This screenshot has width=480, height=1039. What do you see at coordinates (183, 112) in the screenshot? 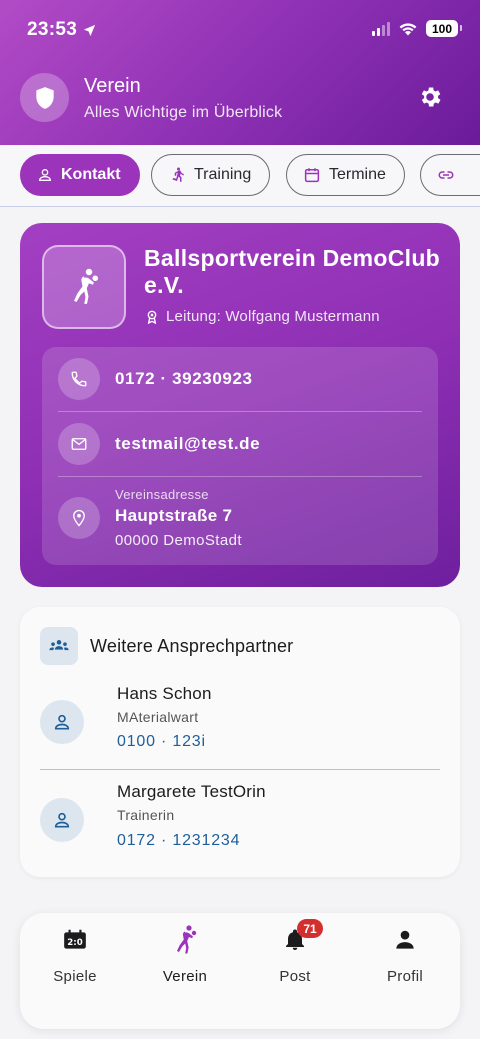
I see `page-subtitle: Alles Wichtige im Überblick` at bounding box center [183, 112].